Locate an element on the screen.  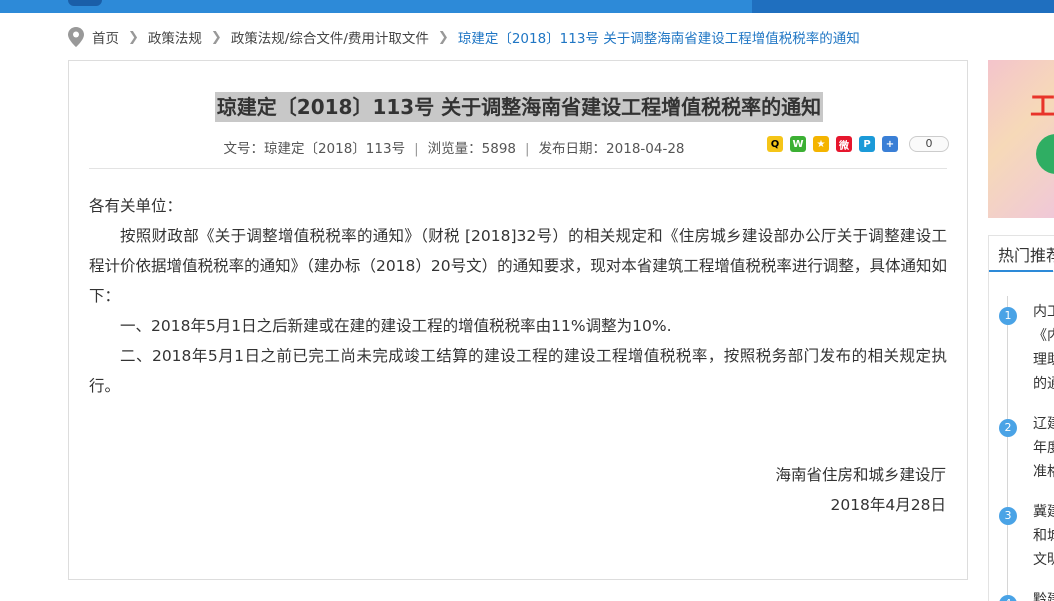
qzone-share-icon: ★ is located at coordinates (821, 144).